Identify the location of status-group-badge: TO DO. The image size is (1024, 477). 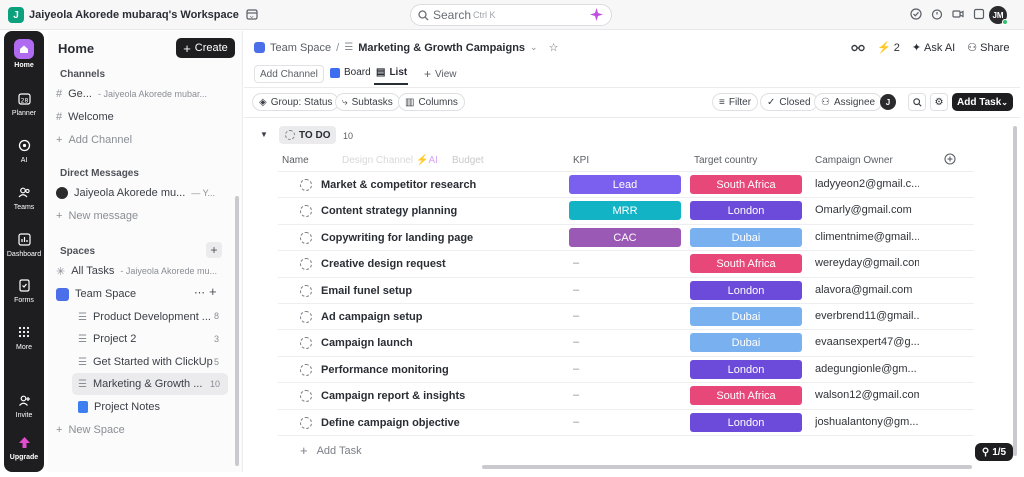
(308, 135).